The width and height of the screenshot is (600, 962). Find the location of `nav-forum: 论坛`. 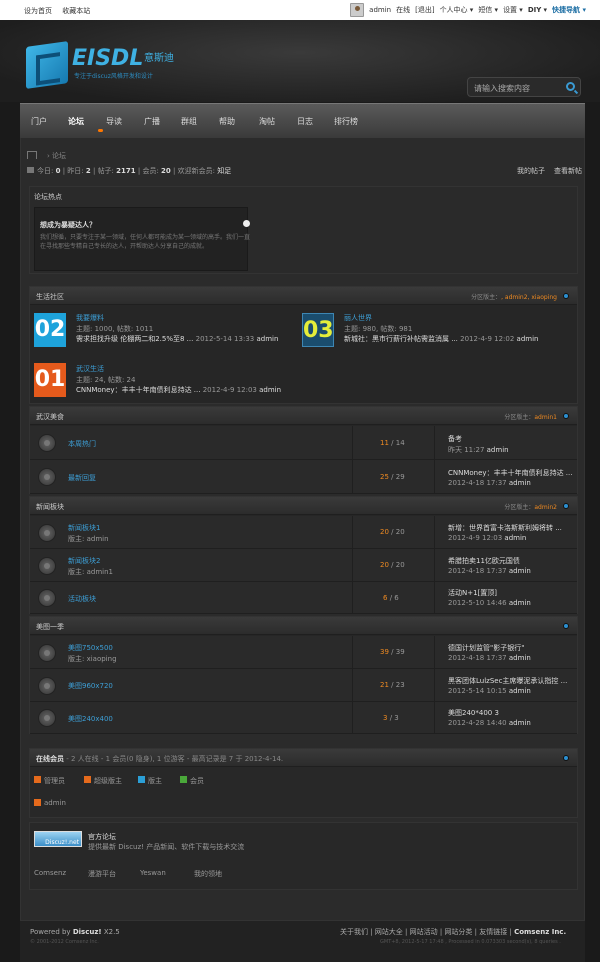

nav-forum: 论坛 is located at coordinates (76, 121).